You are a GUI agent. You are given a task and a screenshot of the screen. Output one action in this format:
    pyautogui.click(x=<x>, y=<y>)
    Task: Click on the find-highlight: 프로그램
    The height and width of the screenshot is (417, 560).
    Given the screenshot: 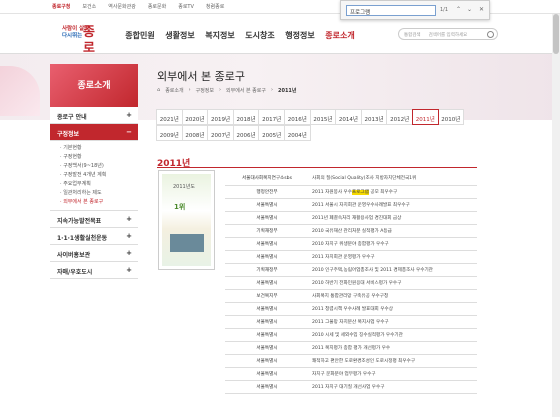 What is the action you would take?
    pyautogui.click(x=360, y=192)
    